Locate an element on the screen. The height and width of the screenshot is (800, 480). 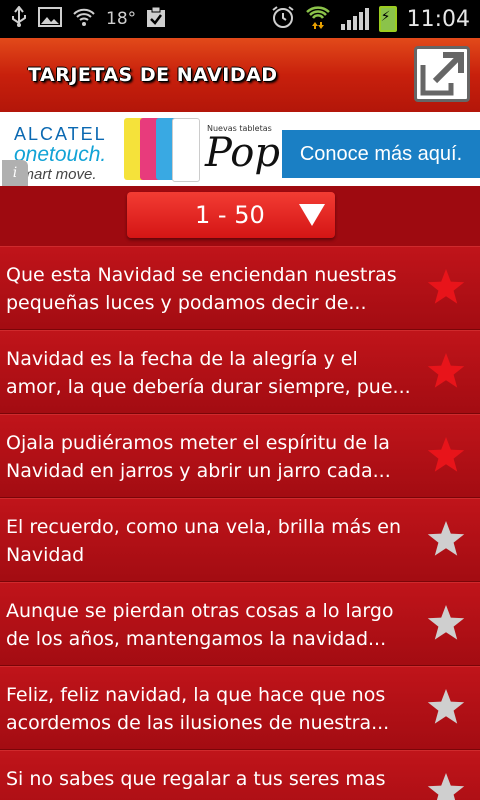
signal-icon is located at coordinates (354, 19).